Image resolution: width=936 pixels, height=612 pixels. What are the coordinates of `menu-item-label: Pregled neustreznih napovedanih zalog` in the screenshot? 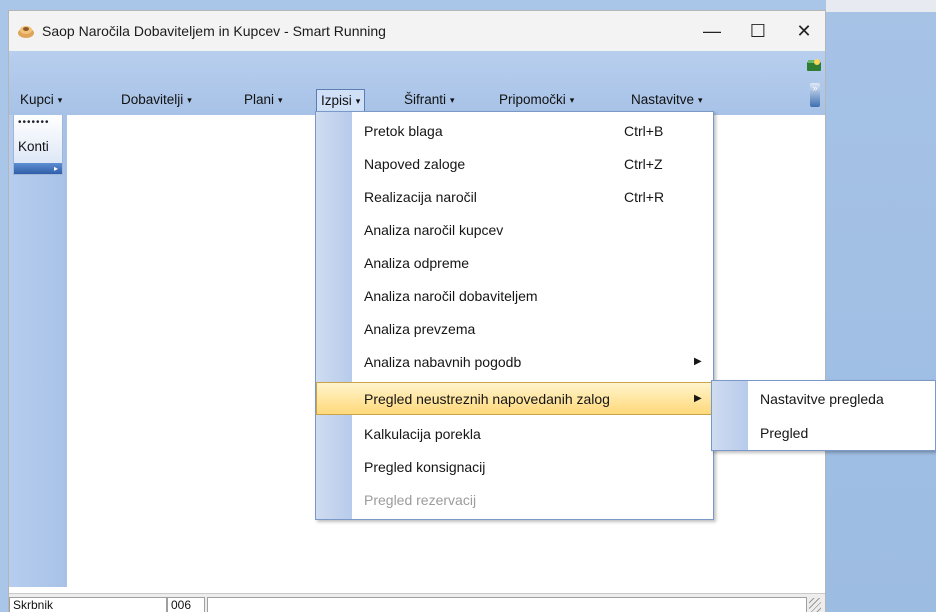 It's located at (487, 399).